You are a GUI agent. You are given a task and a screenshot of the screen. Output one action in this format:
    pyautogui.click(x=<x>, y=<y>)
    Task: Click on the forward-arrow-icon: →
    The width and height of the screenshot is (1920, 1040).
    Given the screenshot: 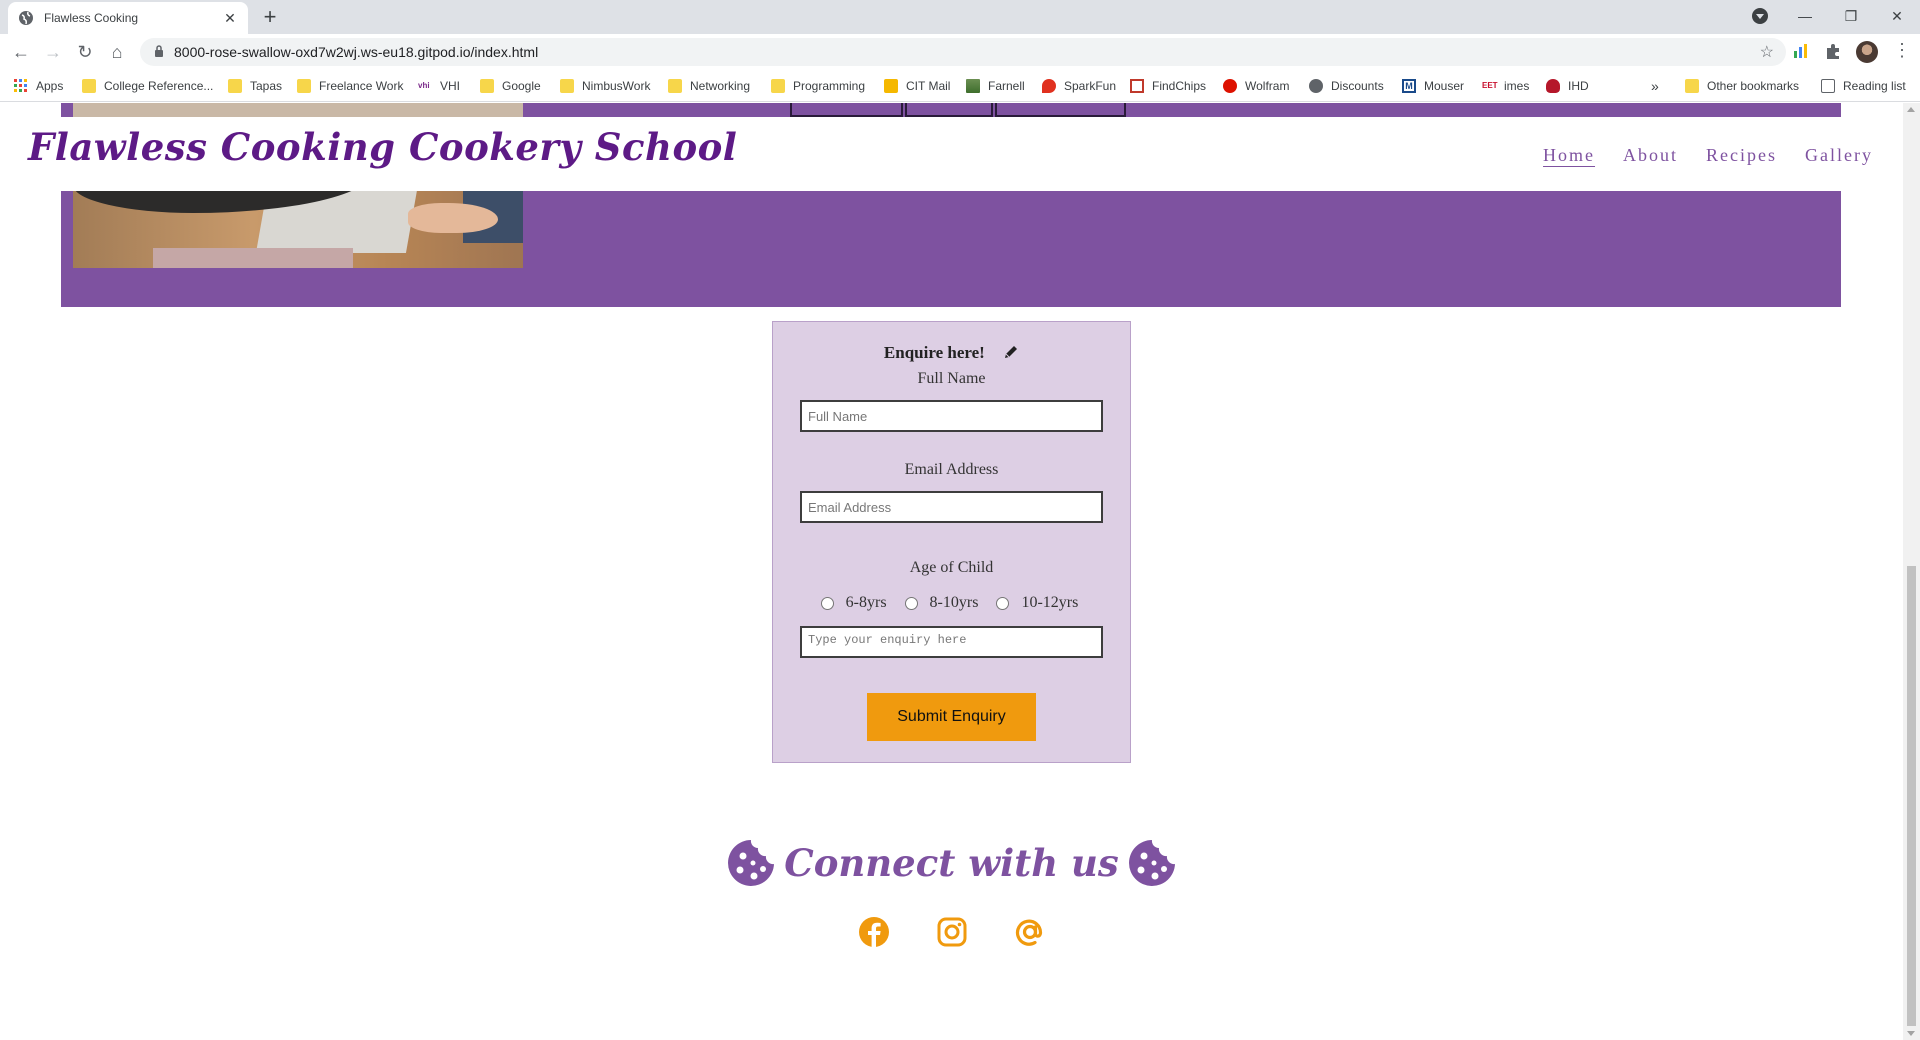 What is the action you would take?
    pyautogui.click(x=53, y=52)
    